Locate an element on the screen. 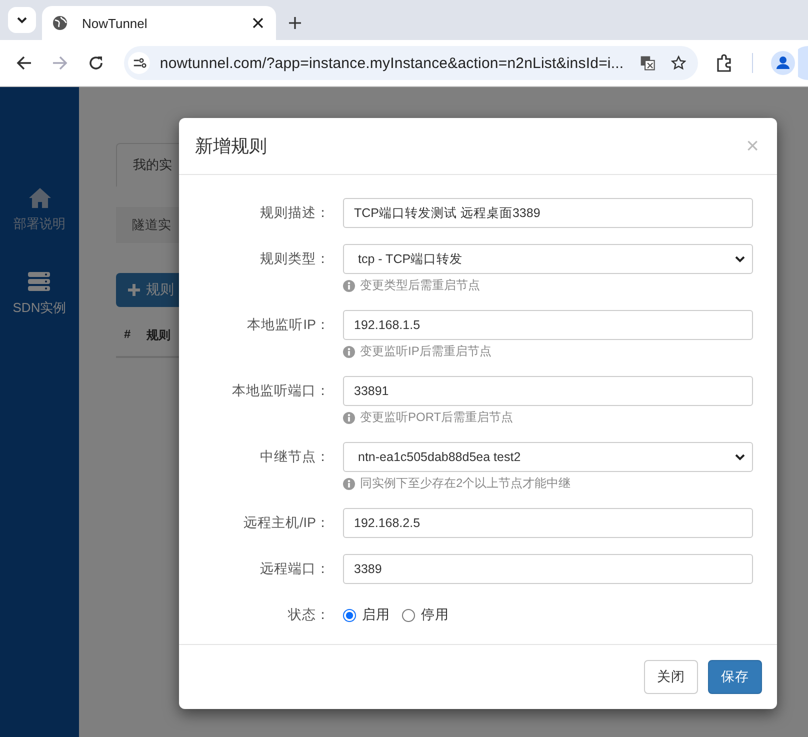  back-arrow-icon is located at coordinates (24, 63).